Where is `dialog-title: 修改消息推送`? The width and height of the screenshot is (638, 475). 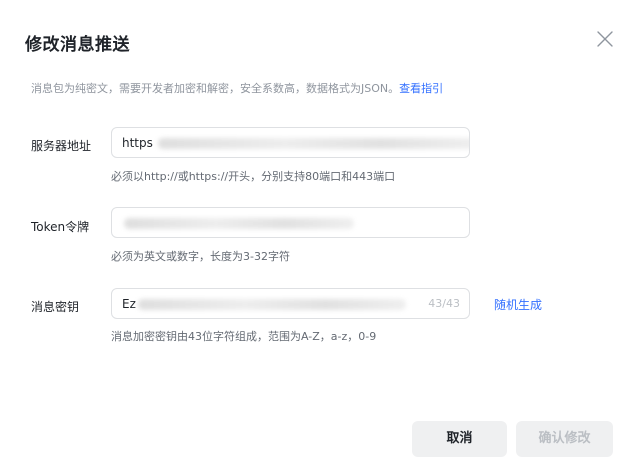 dialog-title: 修改消息推送 is located at coordinates (77, 45).